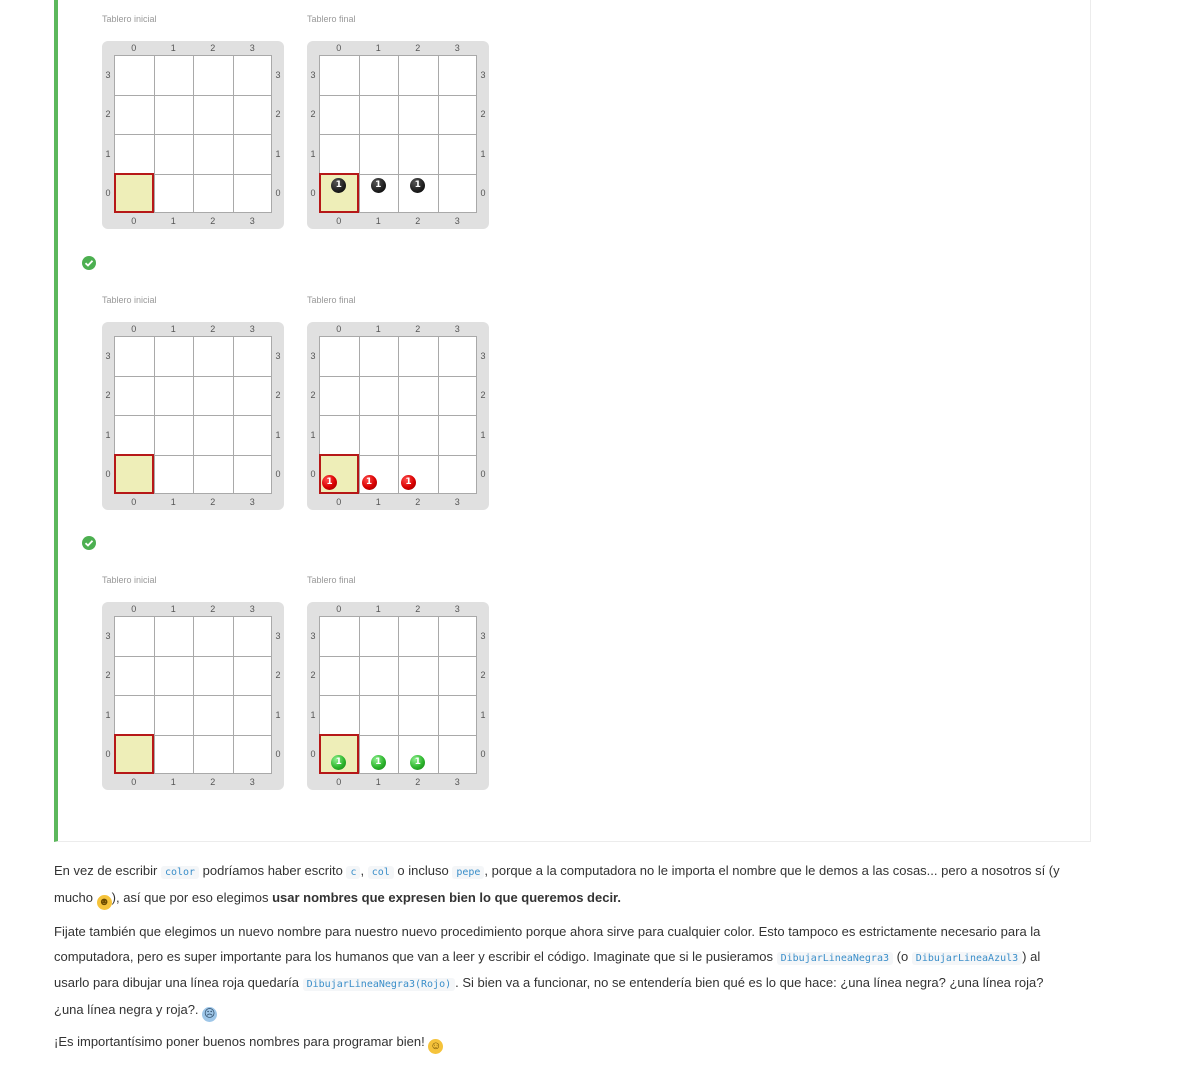 The height and width of the screenshot is (1065, 1179). I want to click on text: podríamos haber escrito, so click(273, 870).